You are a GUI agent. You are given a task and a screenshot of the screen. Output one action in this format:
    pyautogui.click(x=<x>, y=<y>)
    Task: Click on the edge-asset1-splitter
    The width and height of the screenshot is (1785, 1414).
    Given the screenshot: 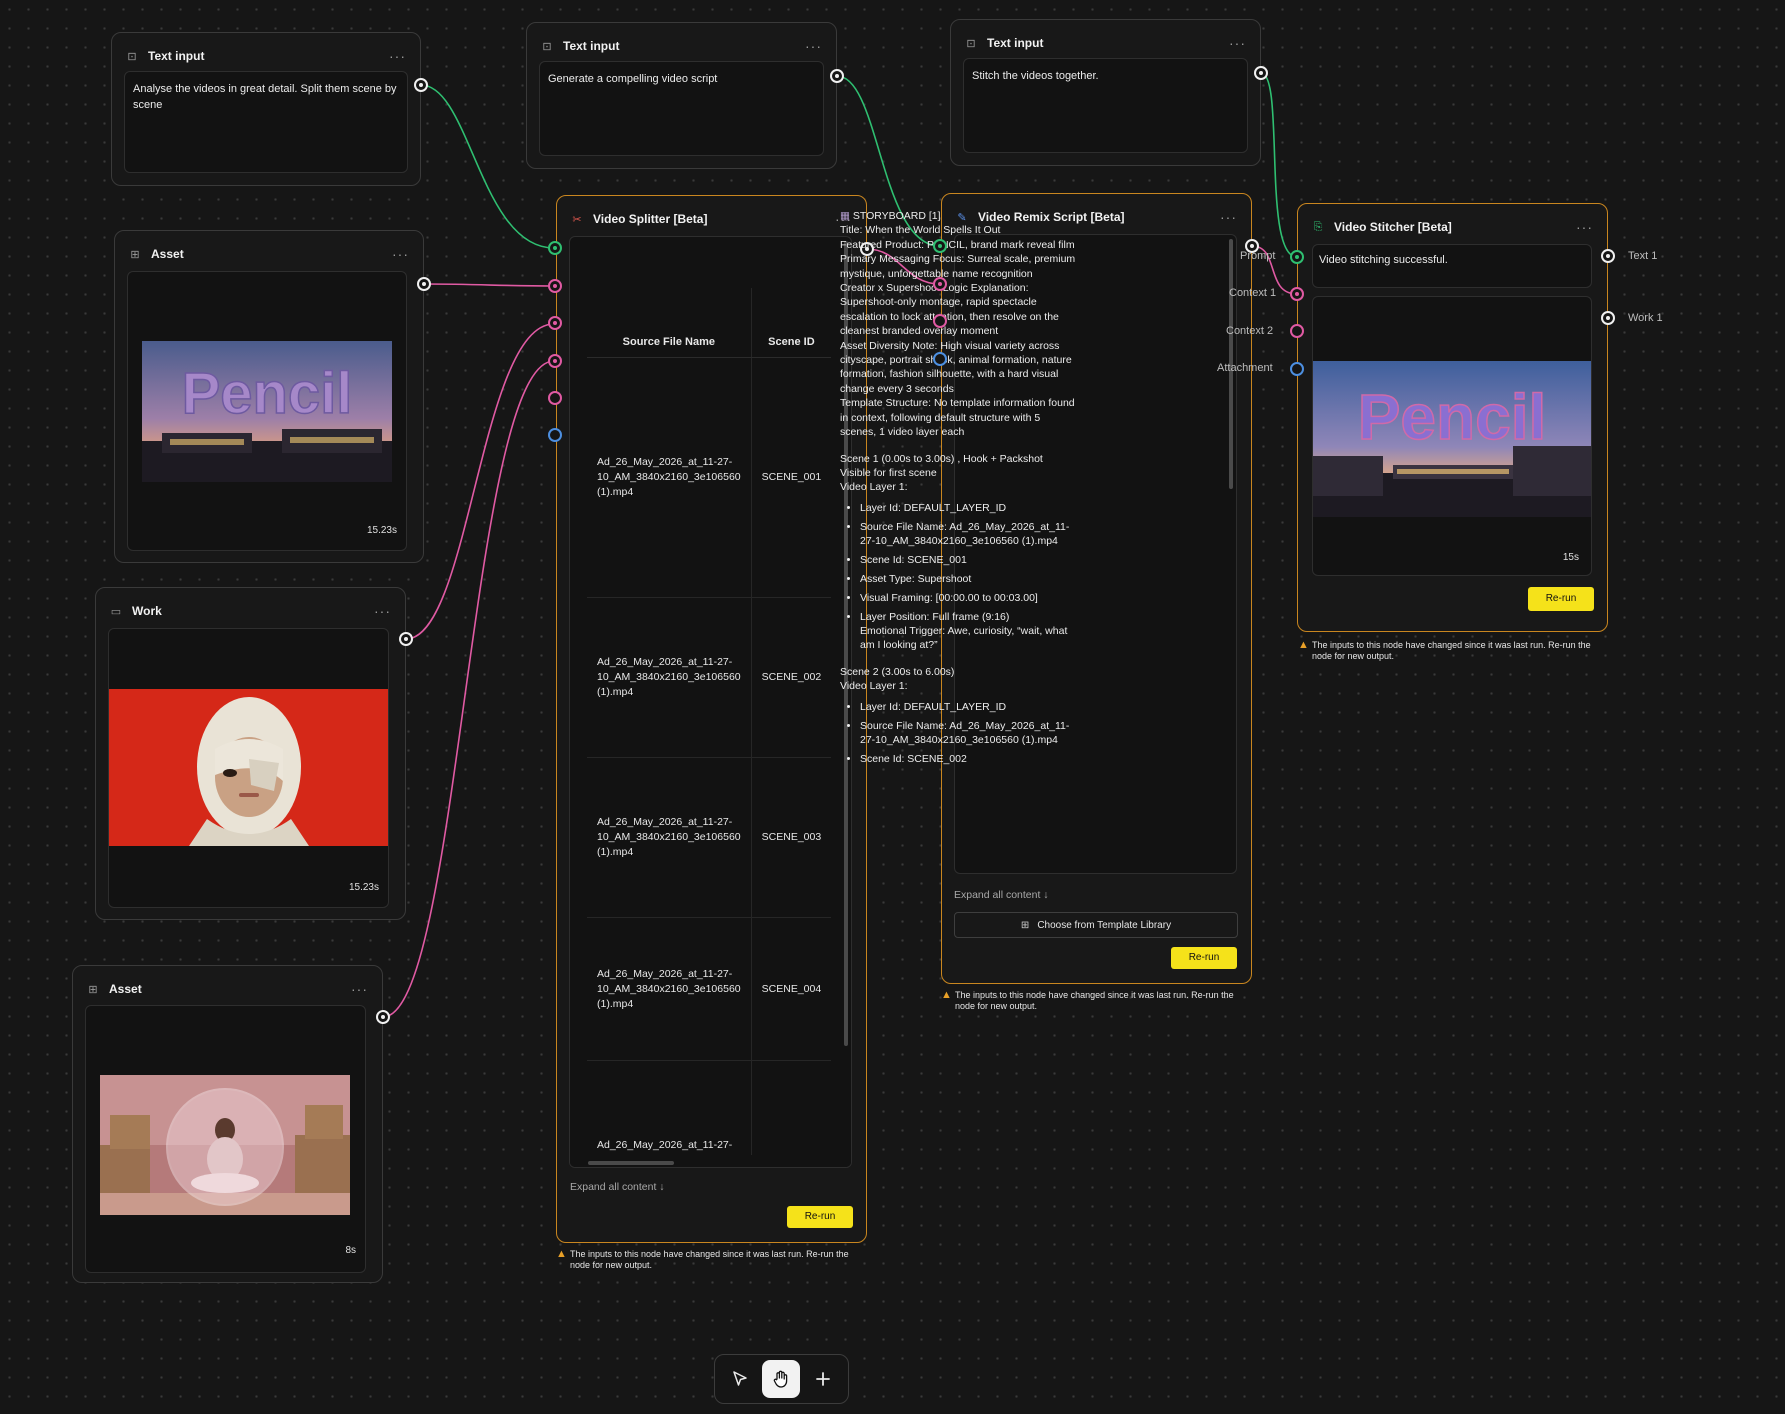 What is the action you would take?
    pyautogui.click(x=489, y=285)
    